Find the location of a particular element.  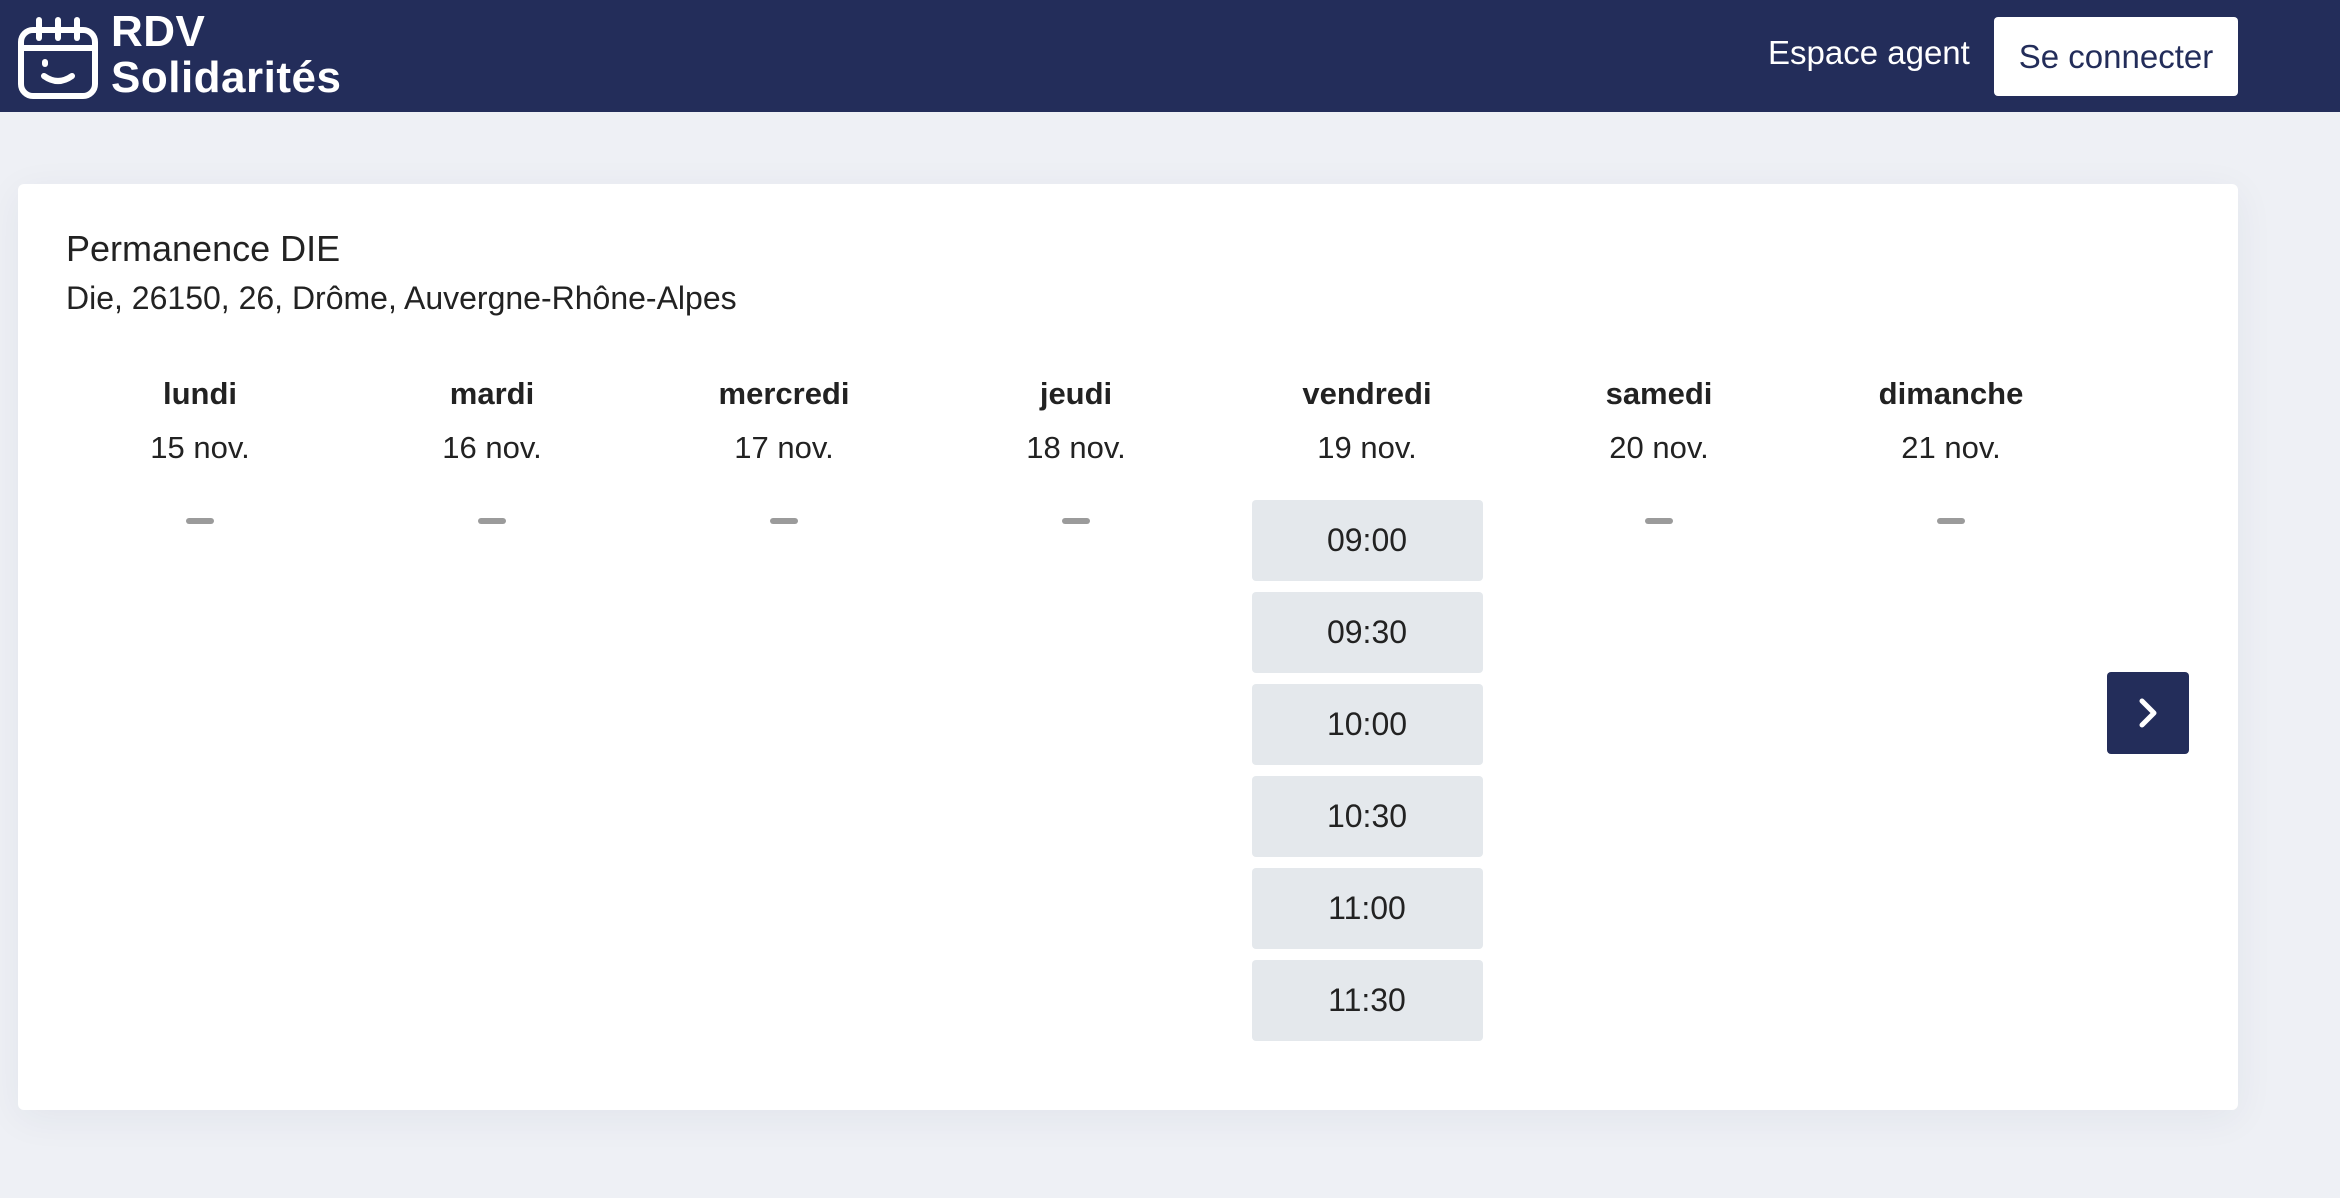

day-column-saturday: samedi 20 nov. is located at coordinates (1659, 449).